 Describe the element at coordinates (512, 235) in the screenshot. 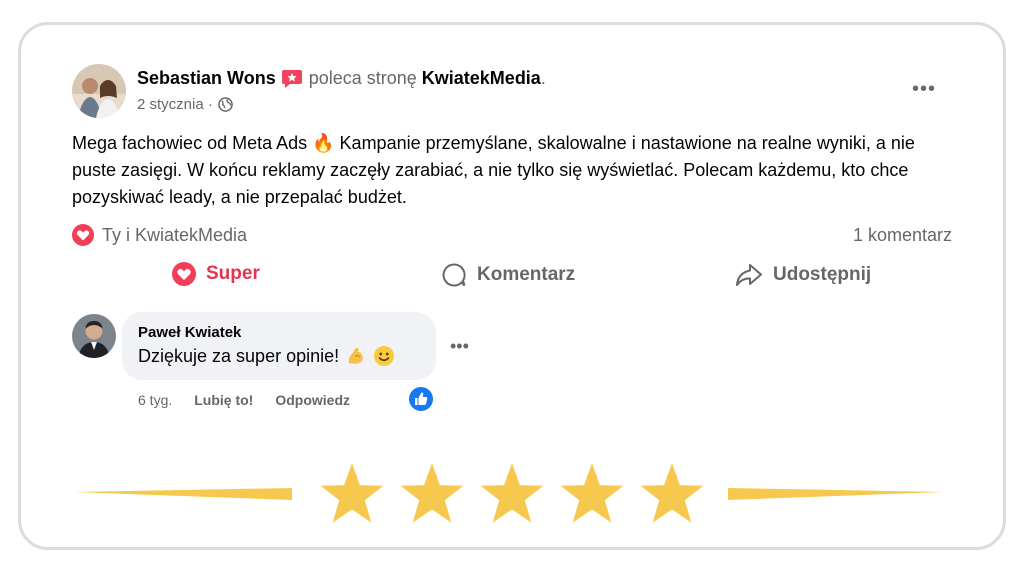

I see `reactions-row: Ty i KwiatekMedia 1 komentarz` at that location.